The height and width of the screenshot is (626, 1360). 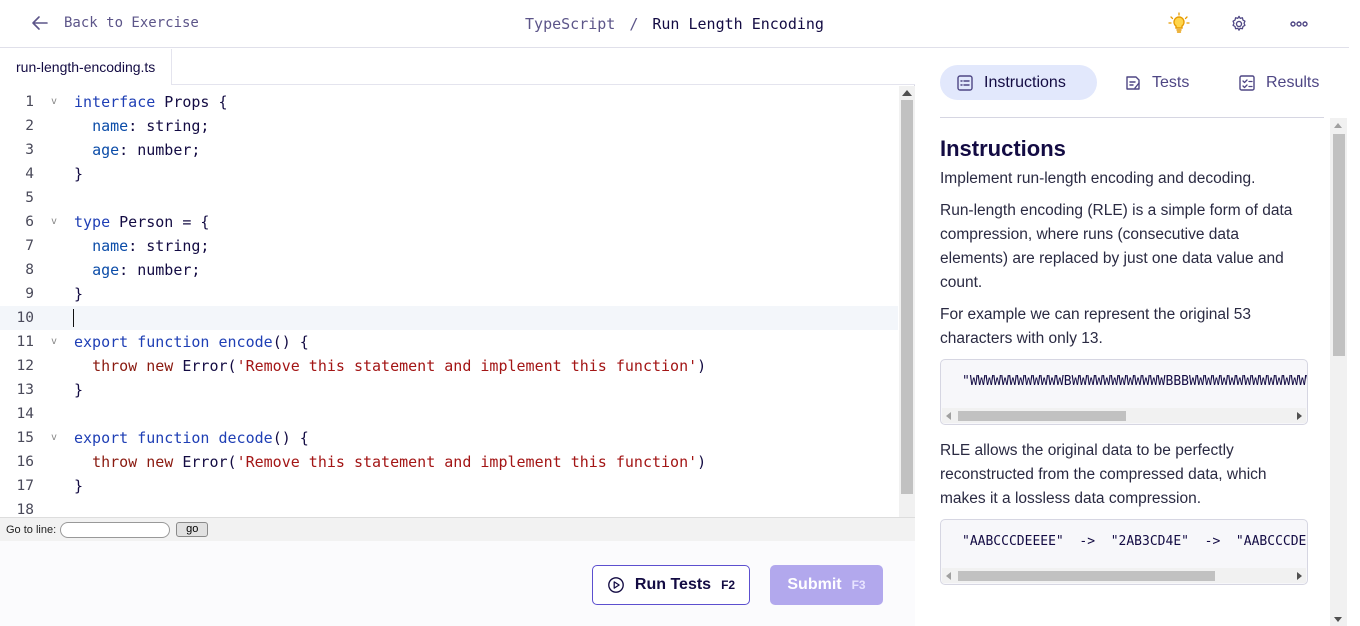 What do you see at coordinates (457, 529) in the screenshot?
I see `go-to-line-bar: Go to line: go` at bounding box center [457, 529].